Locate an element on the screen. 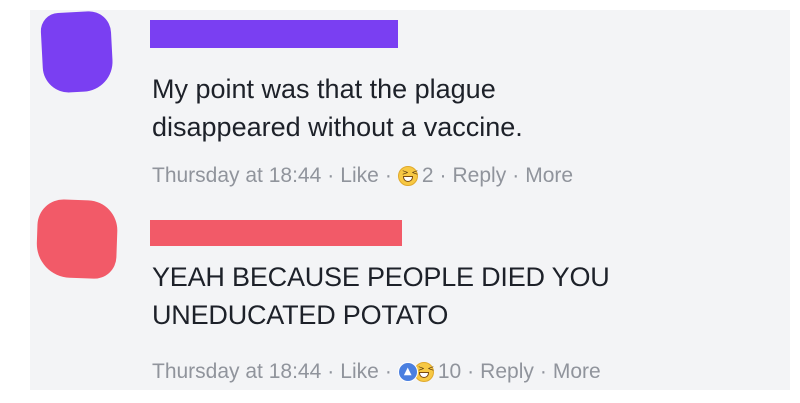 The width and height of the screenshot is (800, 403). reaction-count: 10 is located at coordinates (449, 372).